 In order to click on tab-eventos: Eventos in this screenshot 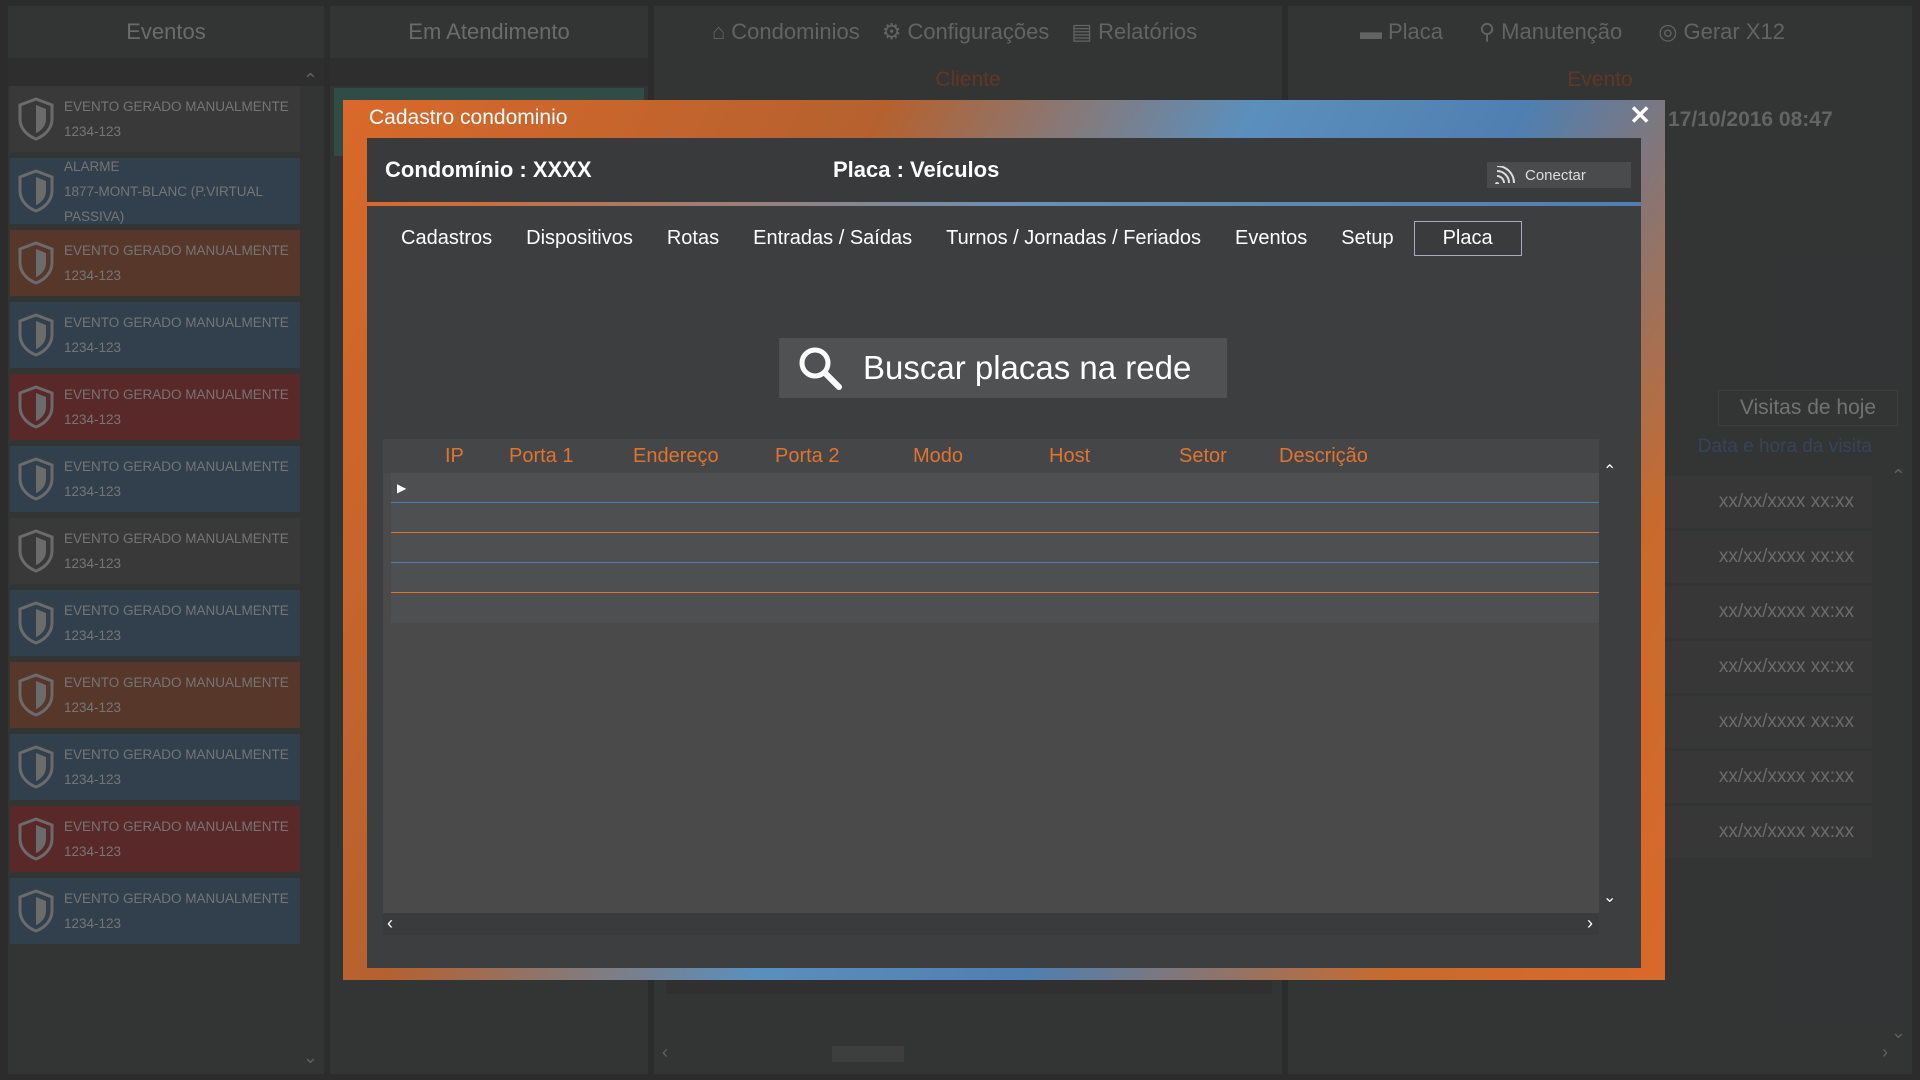, I will do `click(1271, 238)`.